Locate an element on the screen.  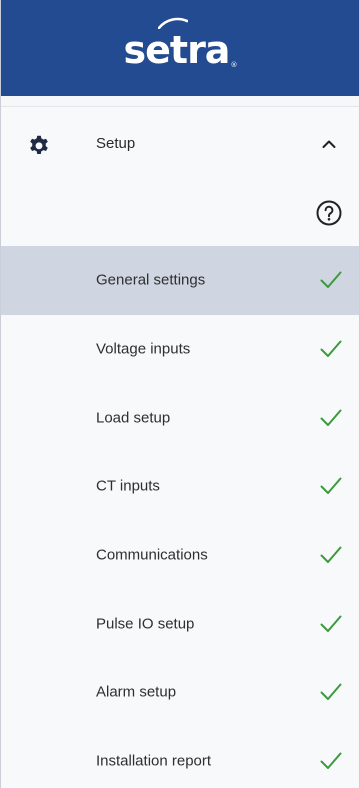
menu-item-label: Alarm setup is located at coordinates (136, 692).